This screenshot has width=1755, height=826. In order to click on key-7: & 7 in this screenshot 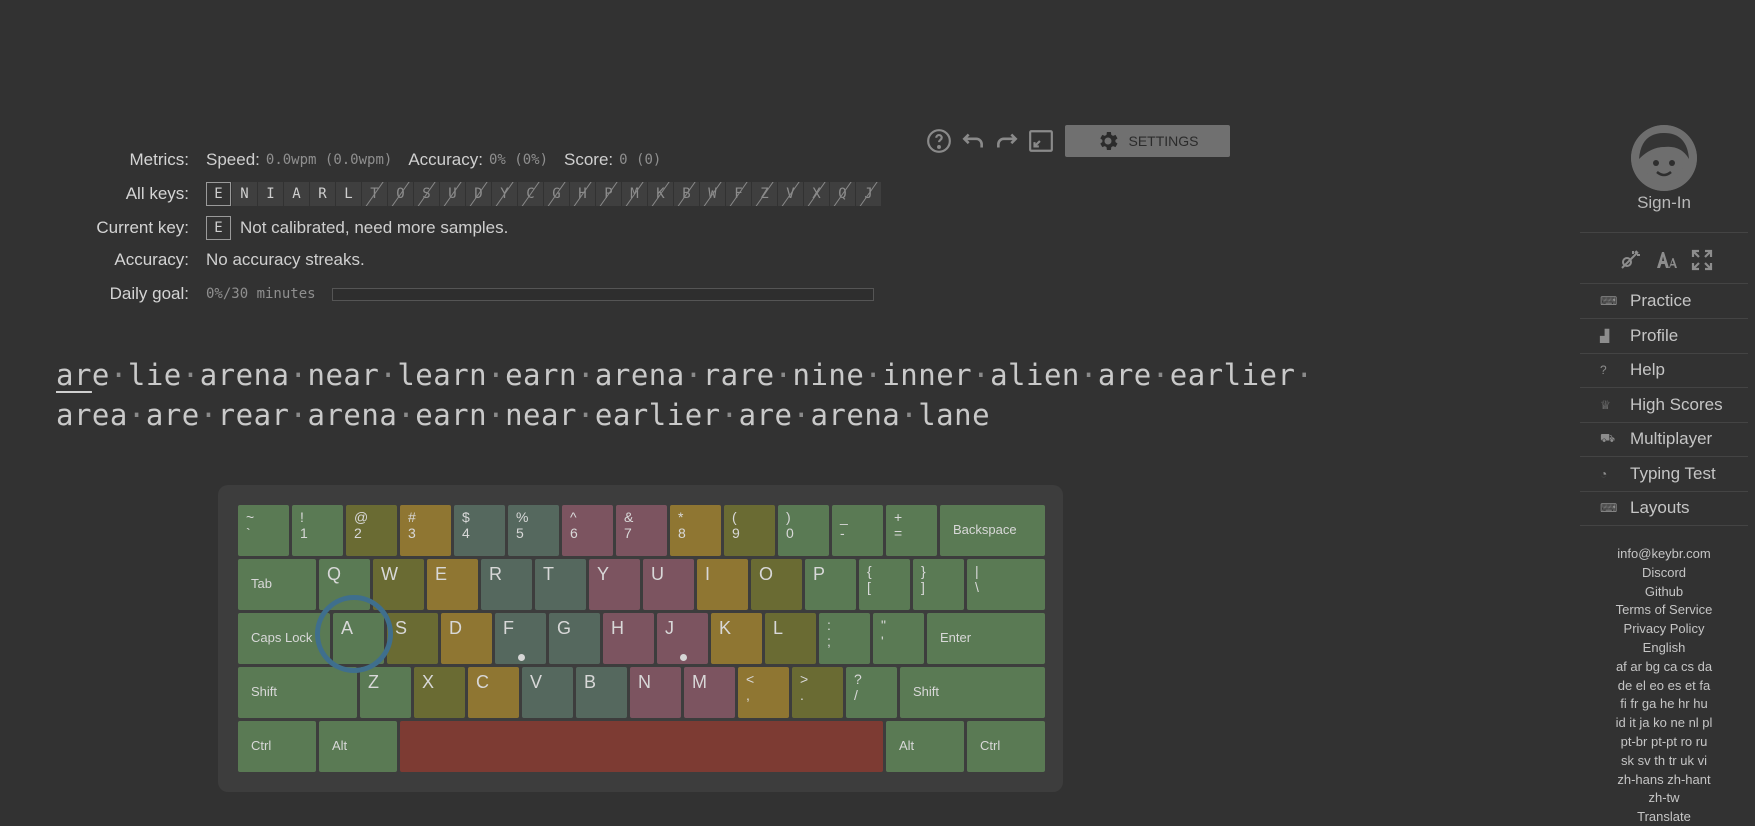, I will do `click(641, 530)`.